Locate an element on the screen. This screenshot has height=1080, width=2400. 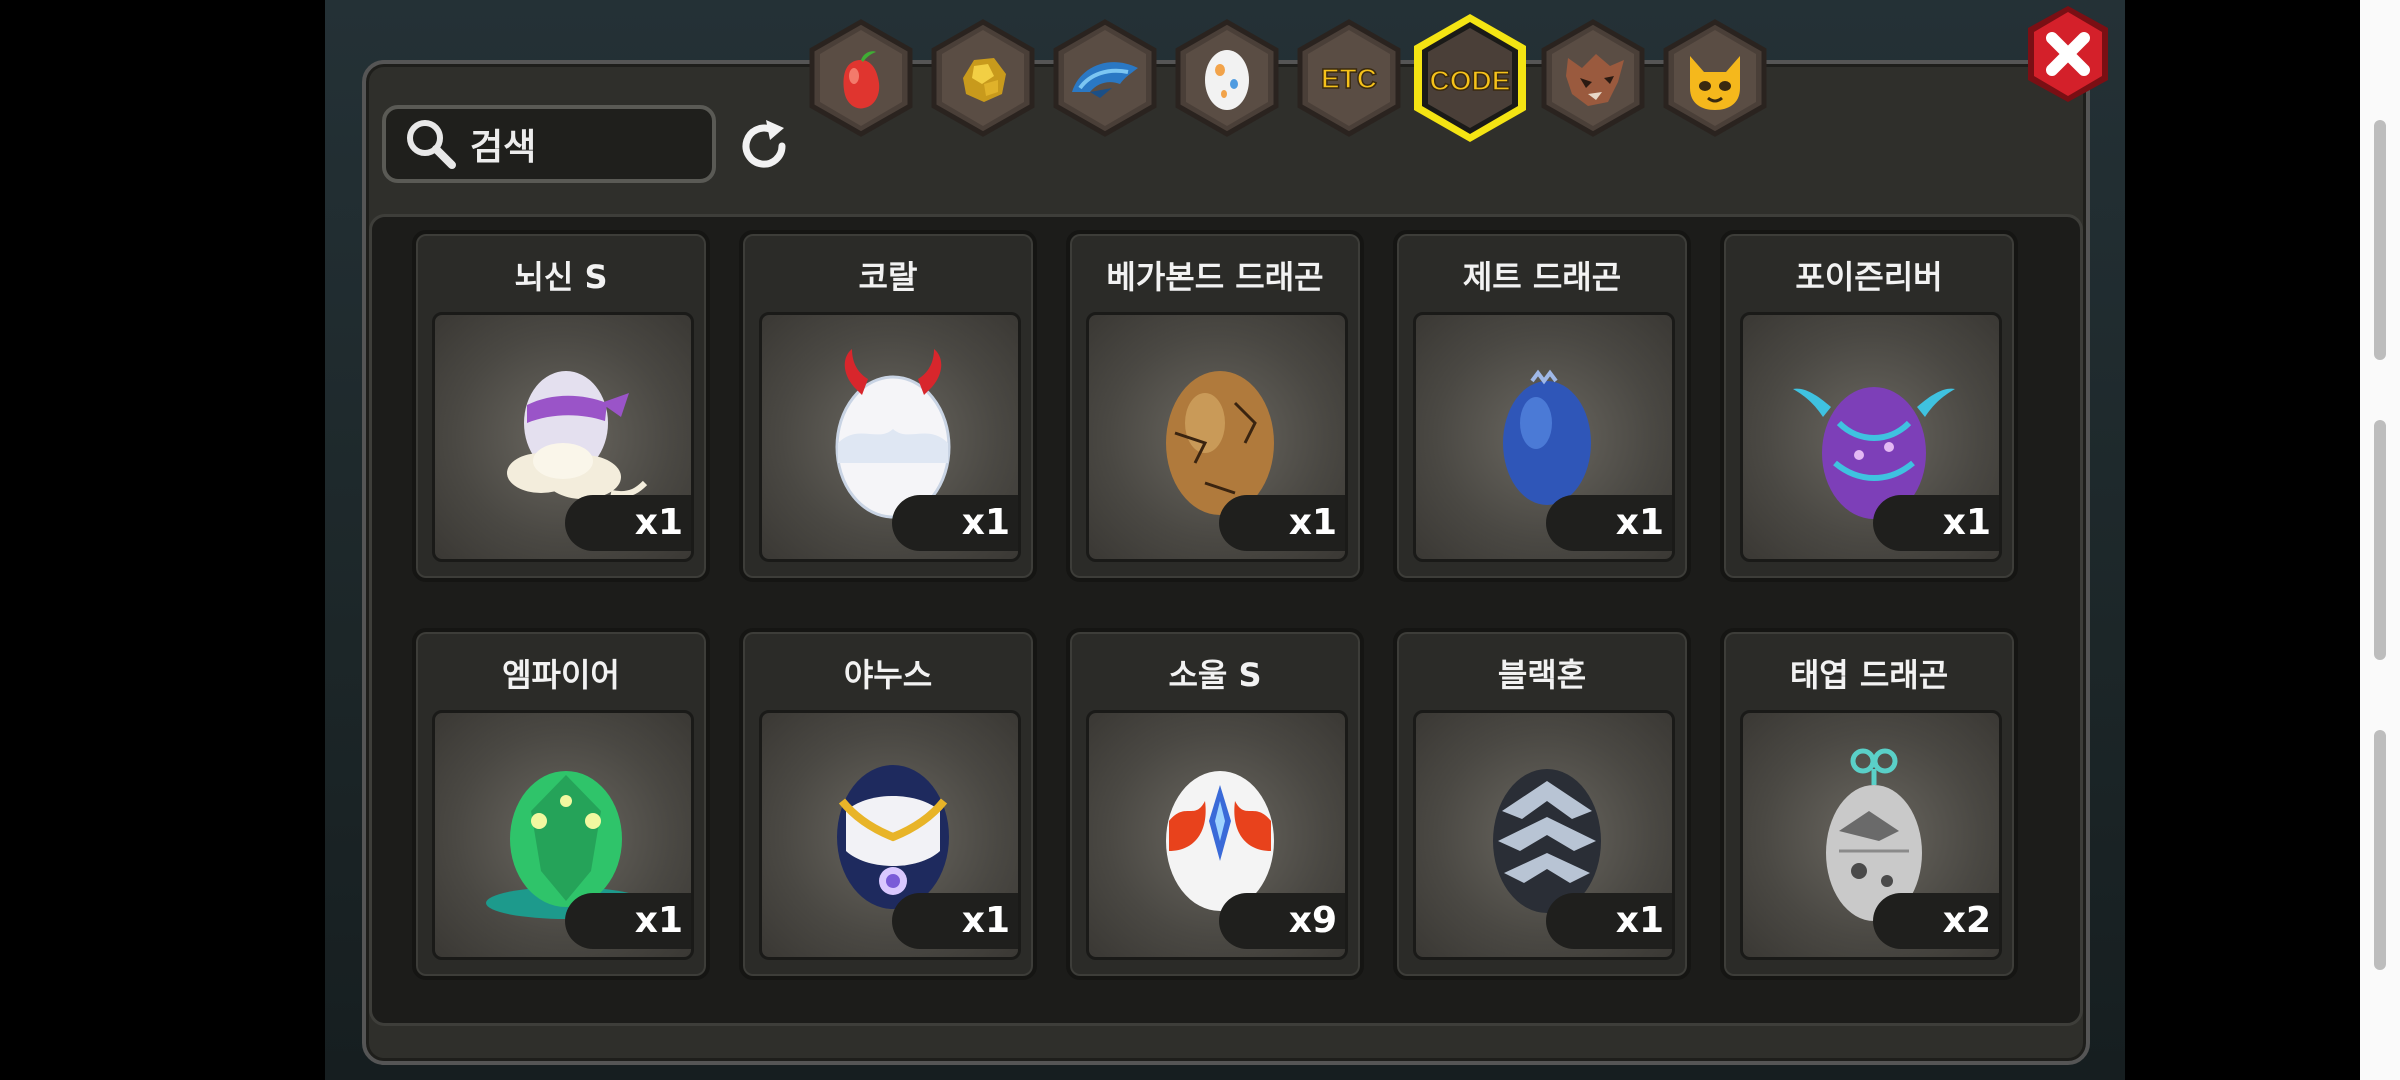
item-frame: x2 is located at coordinates (1871, 835).